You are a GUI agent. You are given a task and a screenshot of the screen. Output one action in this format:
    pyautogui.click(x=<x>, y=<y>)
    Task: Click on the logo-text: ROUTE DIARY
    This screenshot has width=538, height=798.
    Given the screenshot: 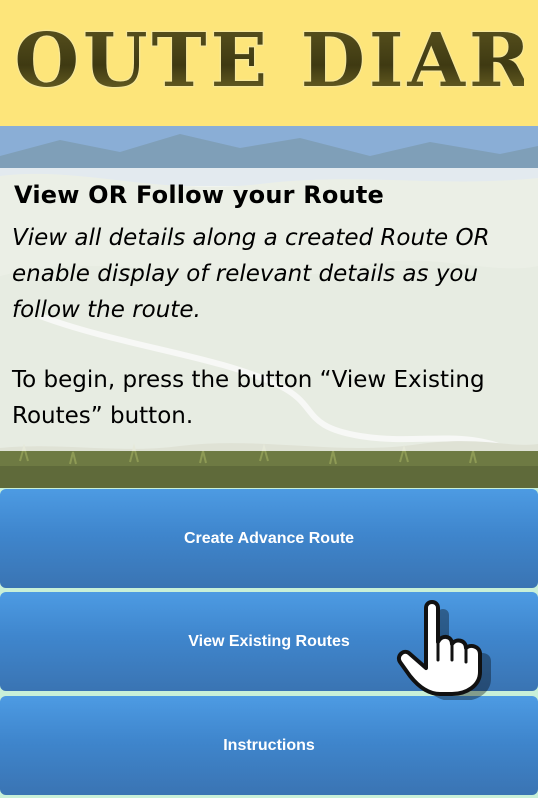 What is the action you would take?
    pyautogui.click(x=269, y=61)
    